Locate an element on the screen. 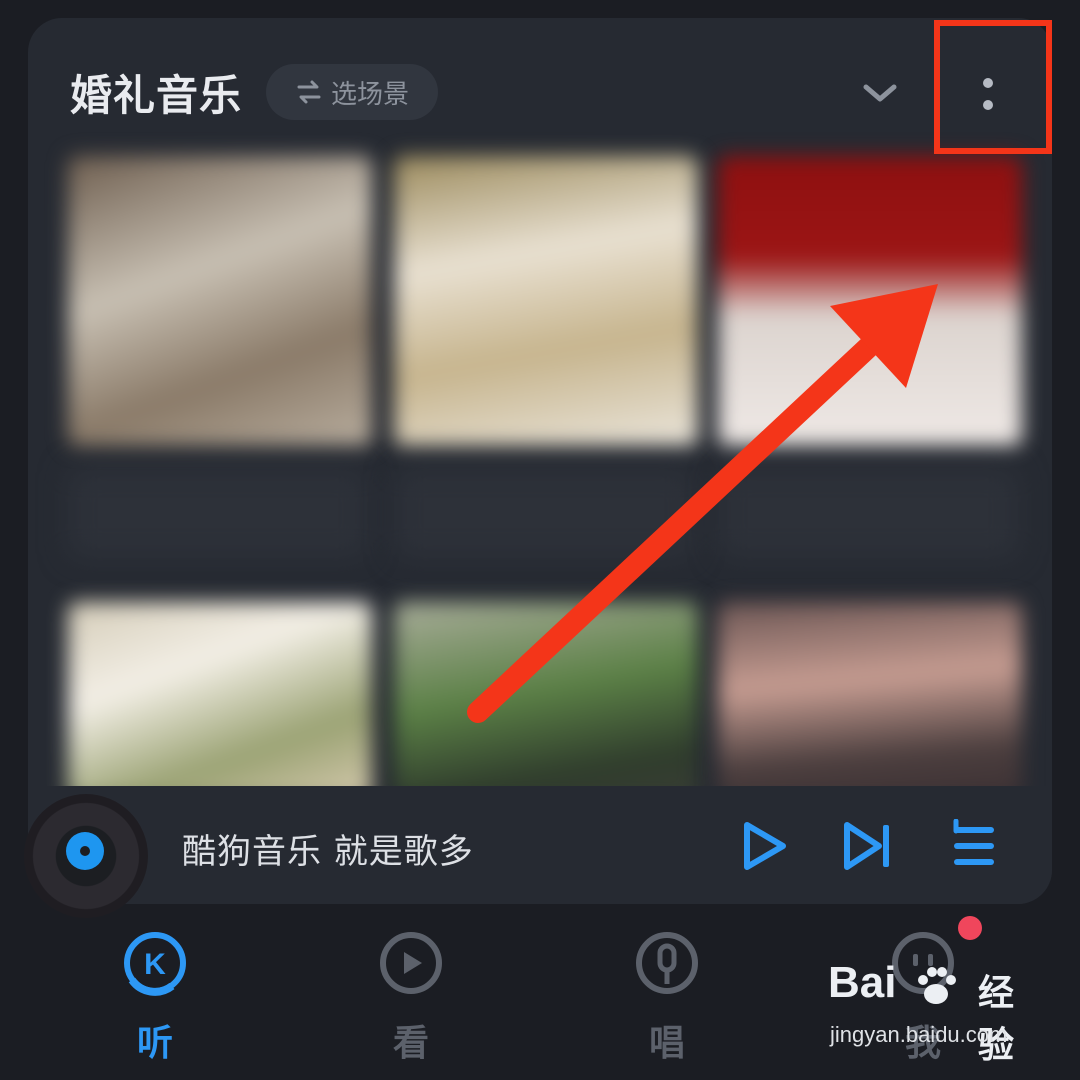 The image size is (1080, 1080). mini-player: 酷狗音乐 就是歌多 is located at coordinates (538, 852).